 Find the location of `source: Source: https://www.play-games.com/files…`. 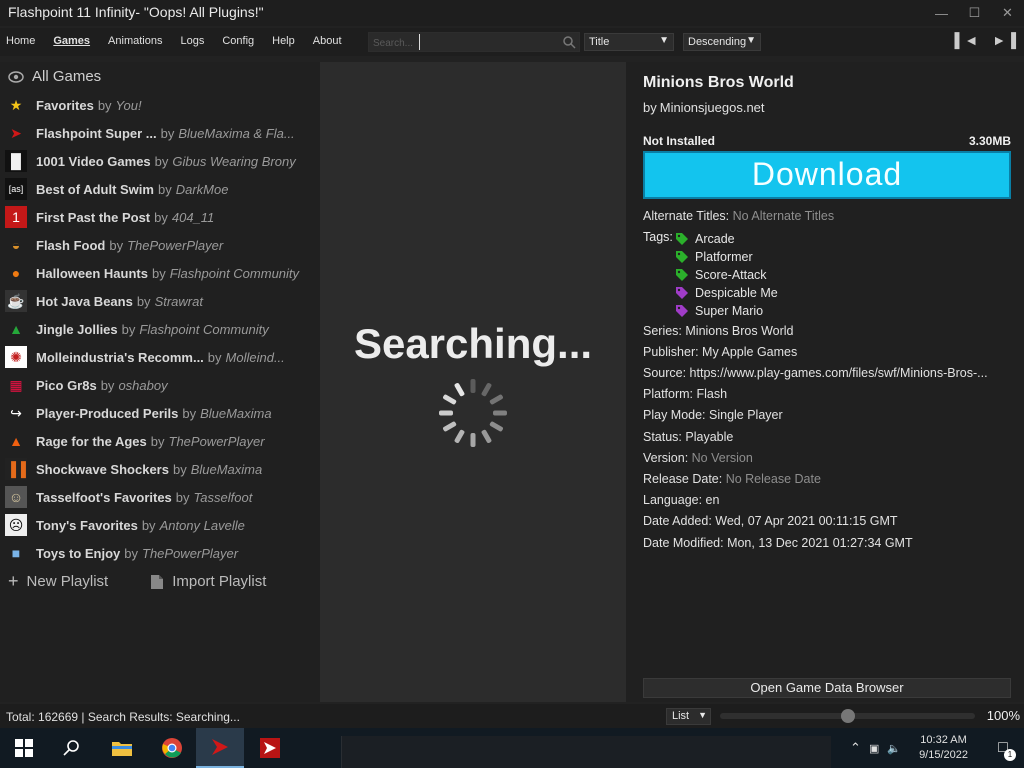

source: Source: https://www.play-games.com/files… is located at coordinates (815, 373).